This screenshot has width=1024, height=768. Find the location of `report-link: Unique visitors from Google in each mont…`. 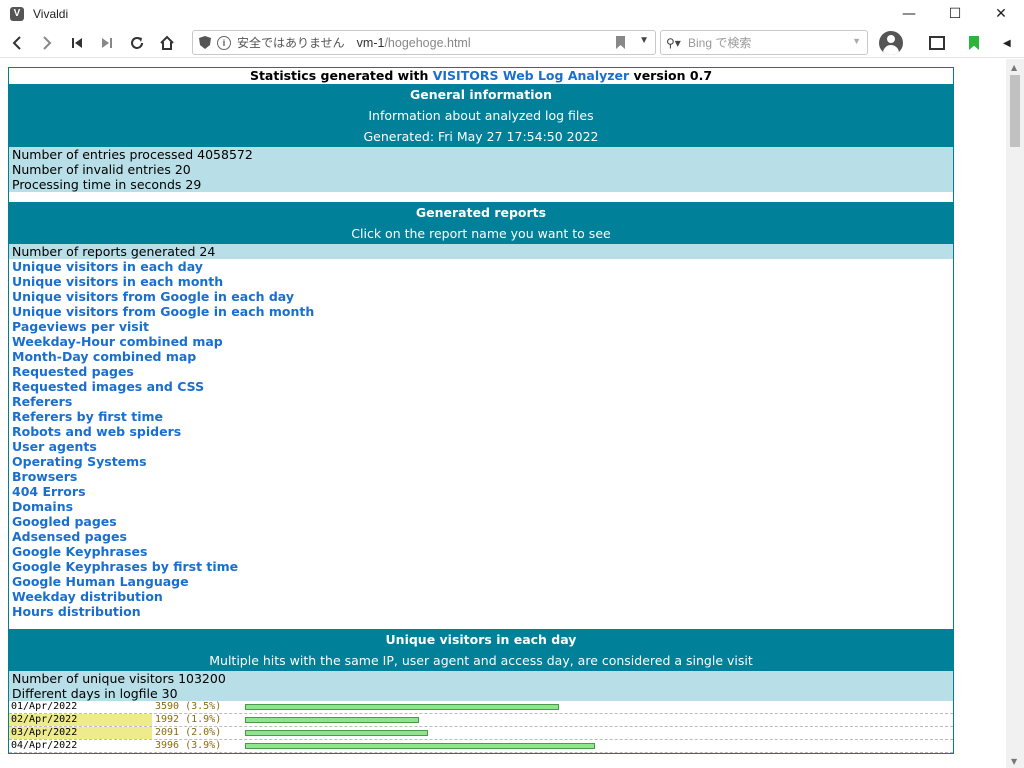

report-link: Unique visitors from Google in each mont… is located at coordinates (482, 311).